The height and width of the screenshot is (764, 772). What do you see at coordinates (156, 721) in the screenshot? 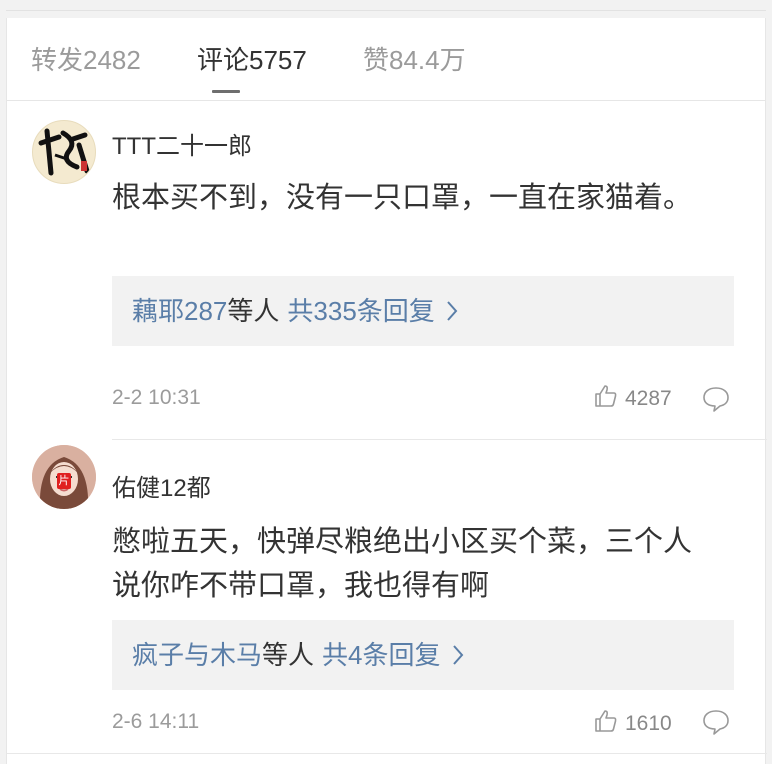
I see `comment-time: 2-6 14:11` at bounding box center [156, 721].